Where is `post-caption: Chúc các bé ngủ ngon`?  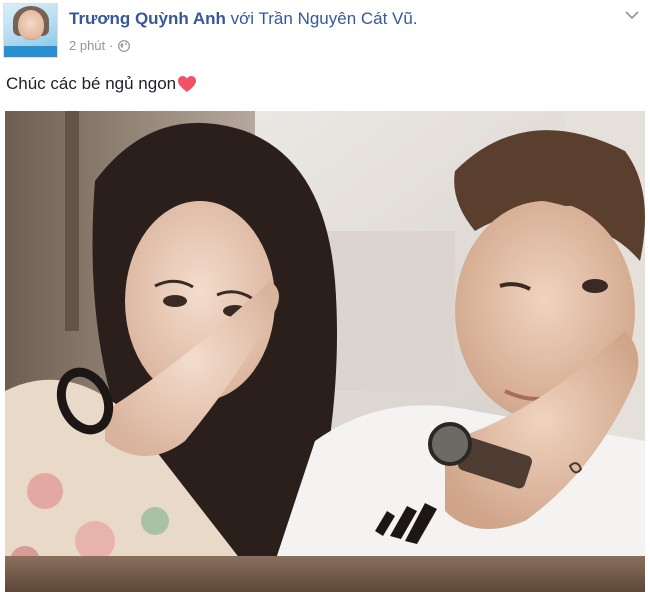
post-caption: Chúc các bé ngủ ngon is located at coordinates (101, 84).